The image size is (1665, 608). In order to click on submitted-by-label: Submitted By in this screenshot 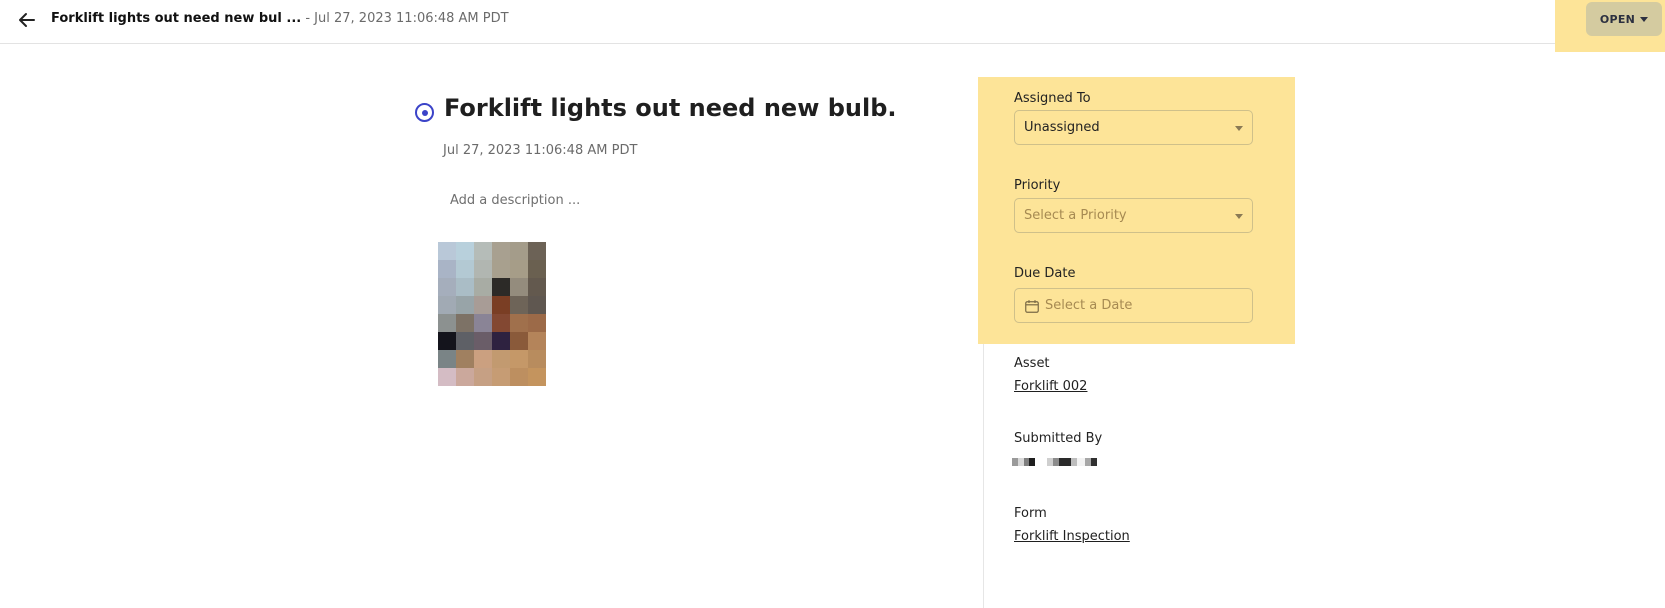, I will do `click(1058, 438)`.